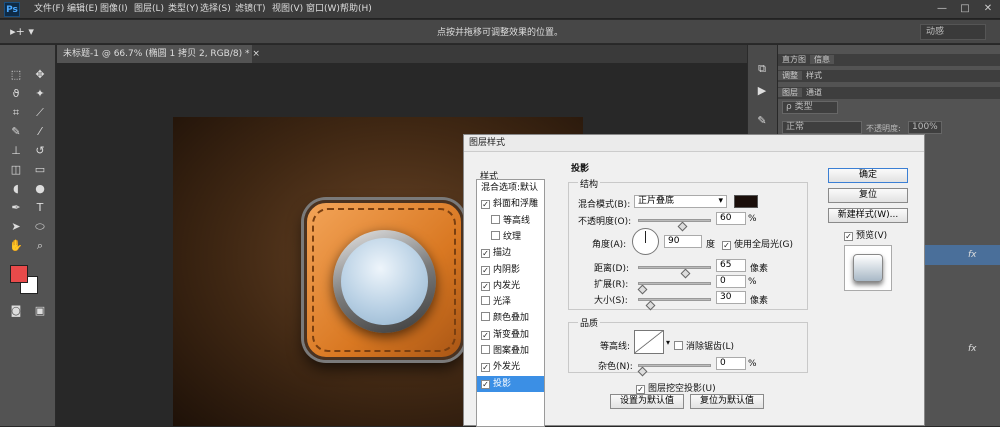 This screenshot has width=1000, height=427. Describe the element at coordinates (649, 342) in the screenshot. I see `contour-picker` at that location.